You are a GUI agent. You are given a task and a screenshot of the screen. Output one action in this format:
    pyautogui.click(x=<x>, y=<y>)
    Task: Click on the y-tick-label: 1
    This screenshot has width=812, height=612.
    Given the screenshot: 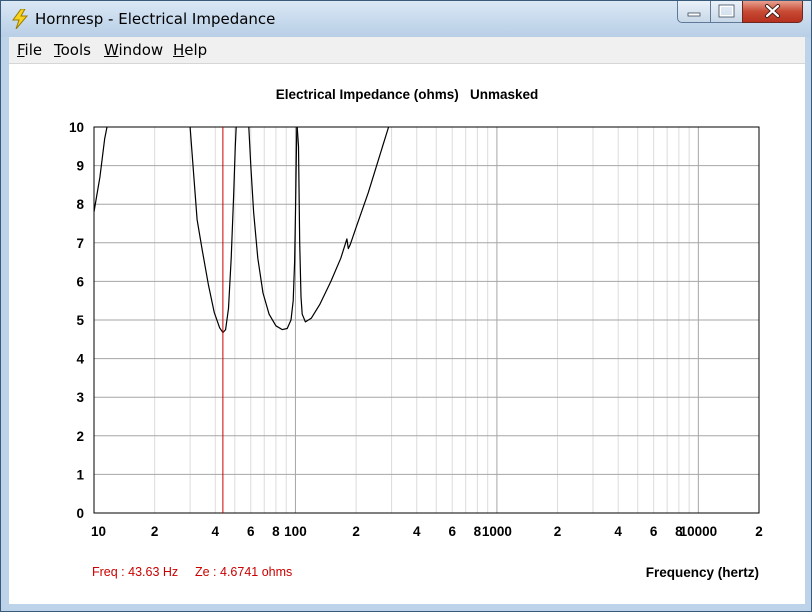 What is the action you would take?
    pyautogui.click(x=80, y=474)
    